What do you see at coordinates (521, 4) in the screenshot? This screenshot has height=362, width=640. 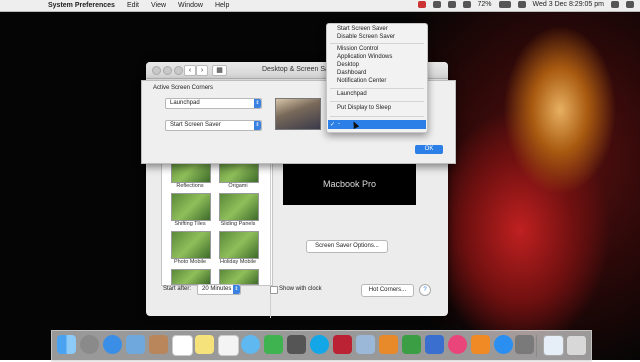 I see `wifi-icon` at bounding box center [521, 4].